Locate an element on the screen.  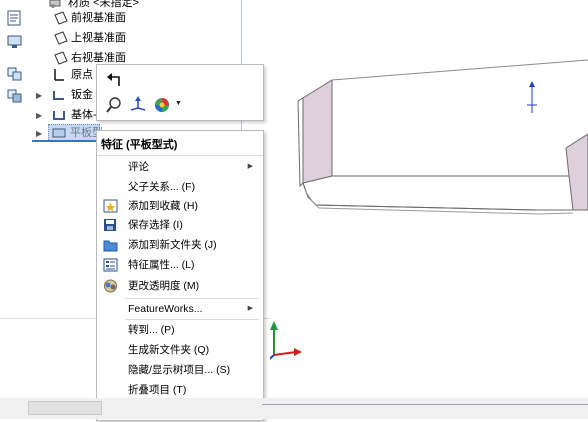
model-left-wall is located at coordinates (317, 131).